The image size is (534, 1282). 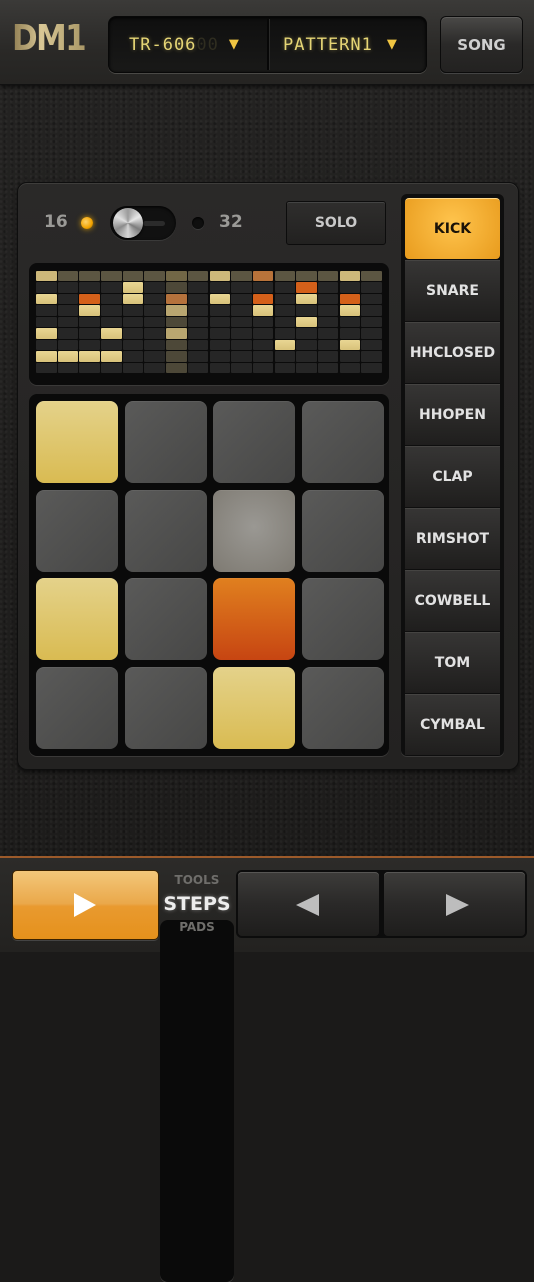 I want to click on play-button, so click(x=85, y=905).